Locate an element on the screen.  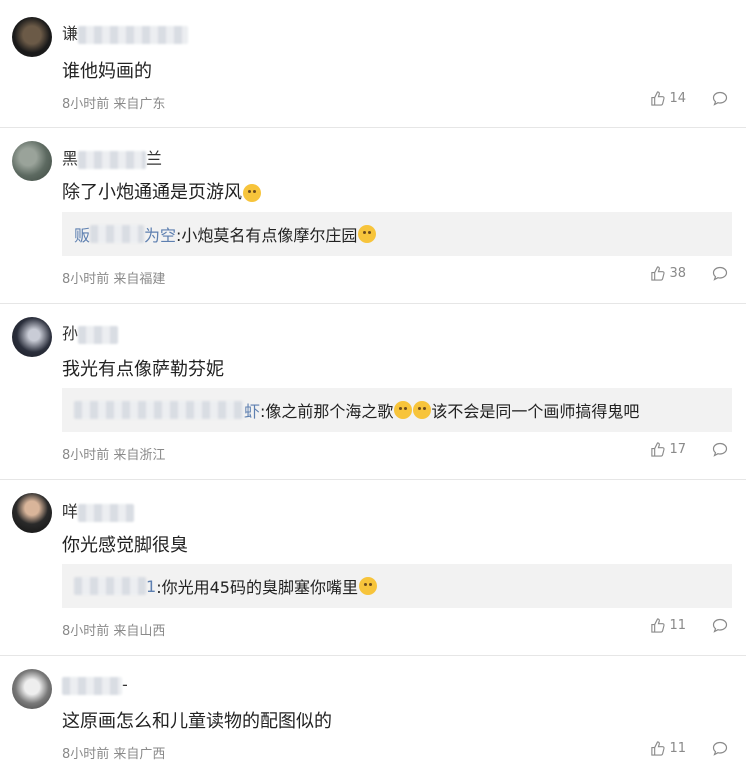
comment-meta: 8小时前 来自浙江 is located at coordinates (114, 455).